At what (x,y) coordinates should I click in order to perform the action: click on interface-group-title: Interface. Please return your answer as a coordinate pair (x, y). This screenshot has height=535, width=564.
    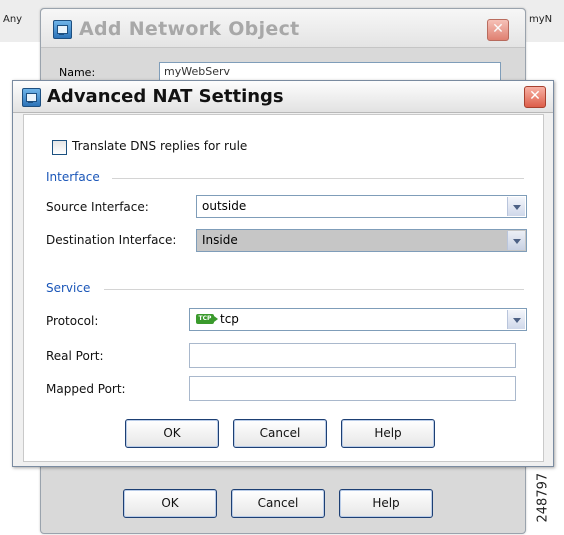
    Looking at the image, I should click on (73, 177).